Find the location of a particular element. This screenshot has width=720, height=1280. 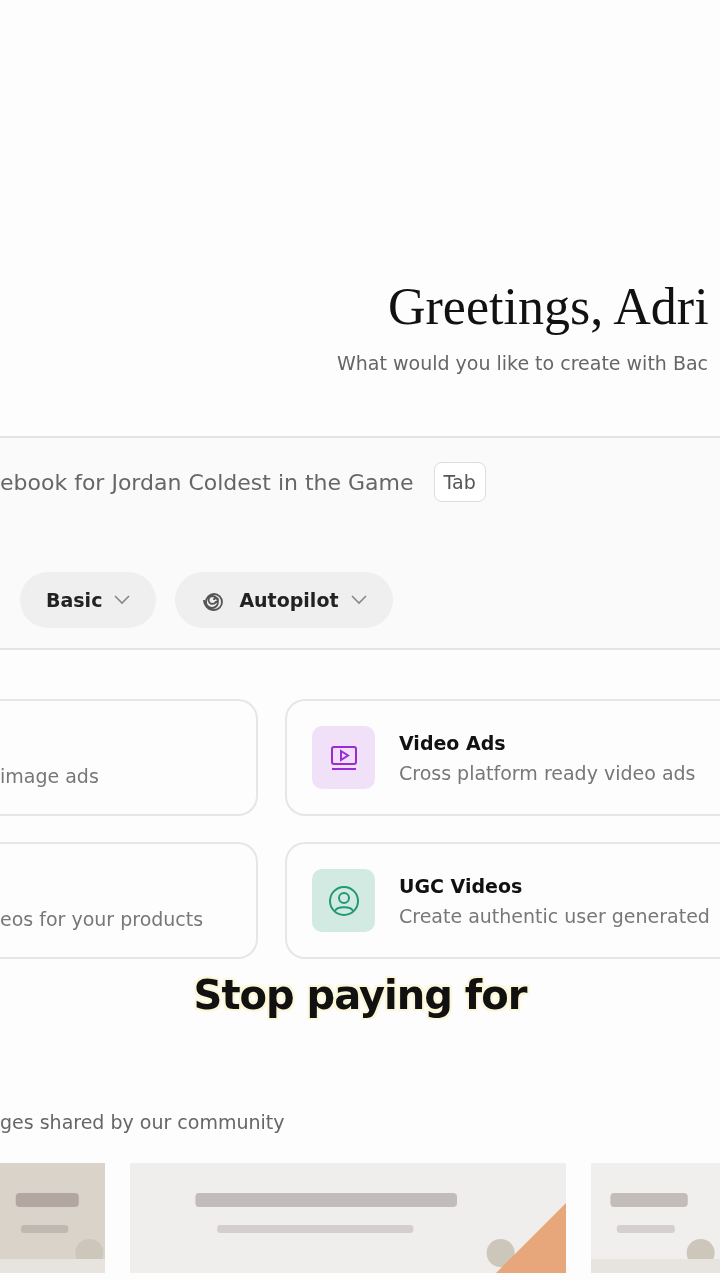

card-title: UGC Videos is located at coordinates (461, 885).